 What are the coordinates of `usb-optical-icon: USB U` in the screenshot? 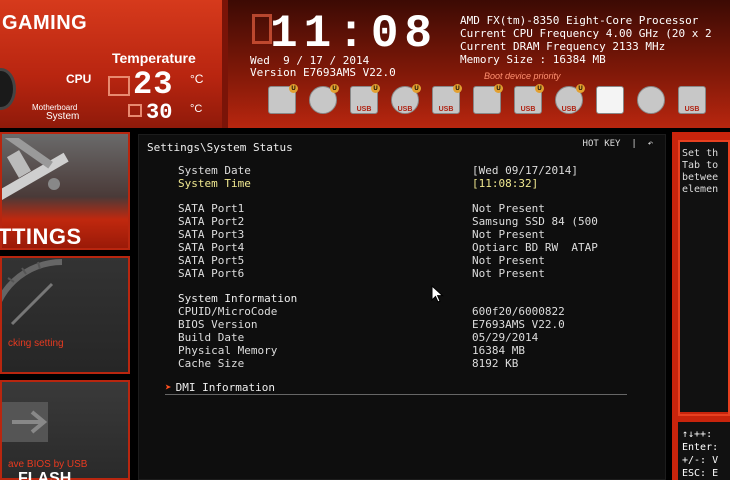 It's located at (406, 99).